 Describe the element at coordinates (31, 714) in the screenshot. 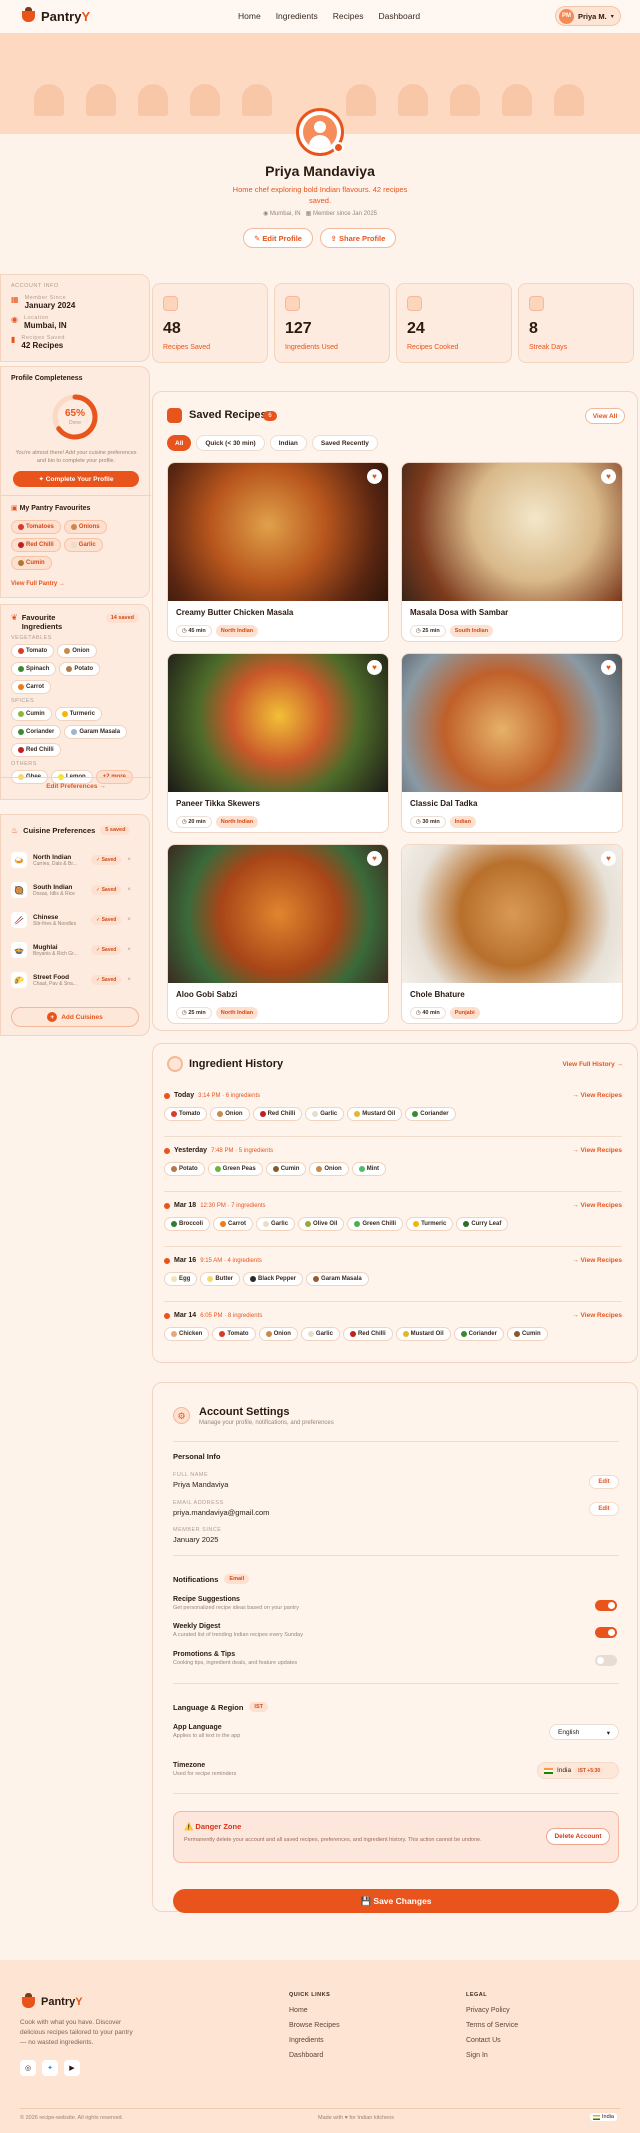

I see `ingredient-tag: Cumin` at that location.